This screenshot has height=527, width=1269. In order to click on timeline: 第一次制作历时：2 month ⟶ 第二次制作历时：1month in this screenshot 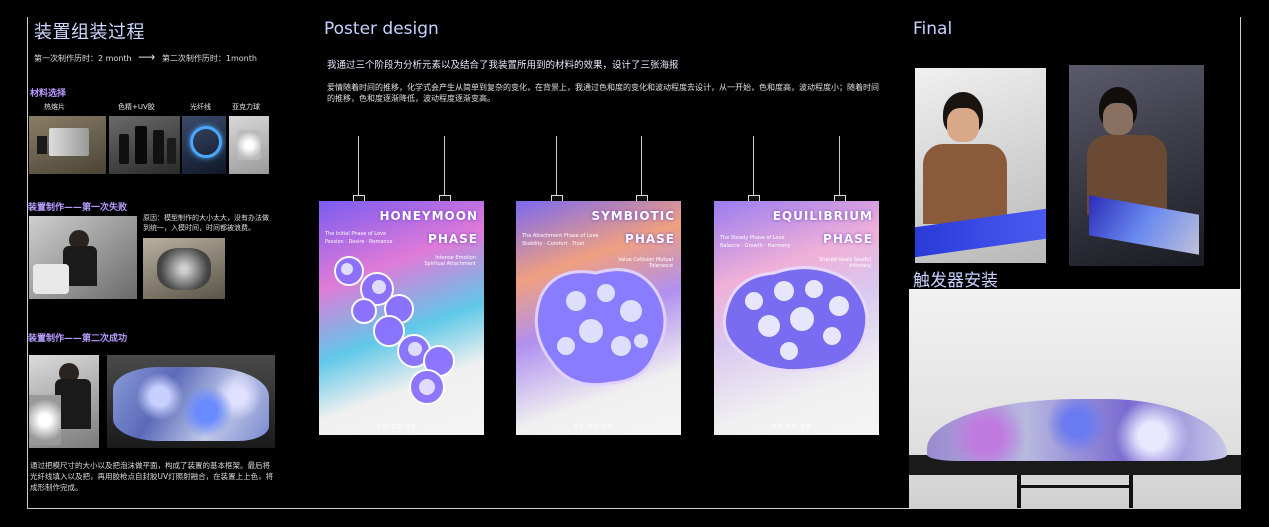, I will do `click(145, 57)`.